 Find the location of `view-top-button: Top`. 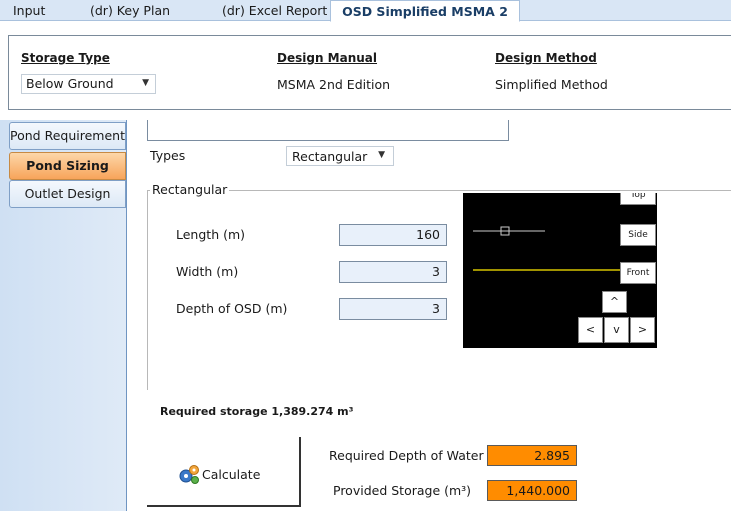

view-top-button: Top is located at coordinates (638, 199).